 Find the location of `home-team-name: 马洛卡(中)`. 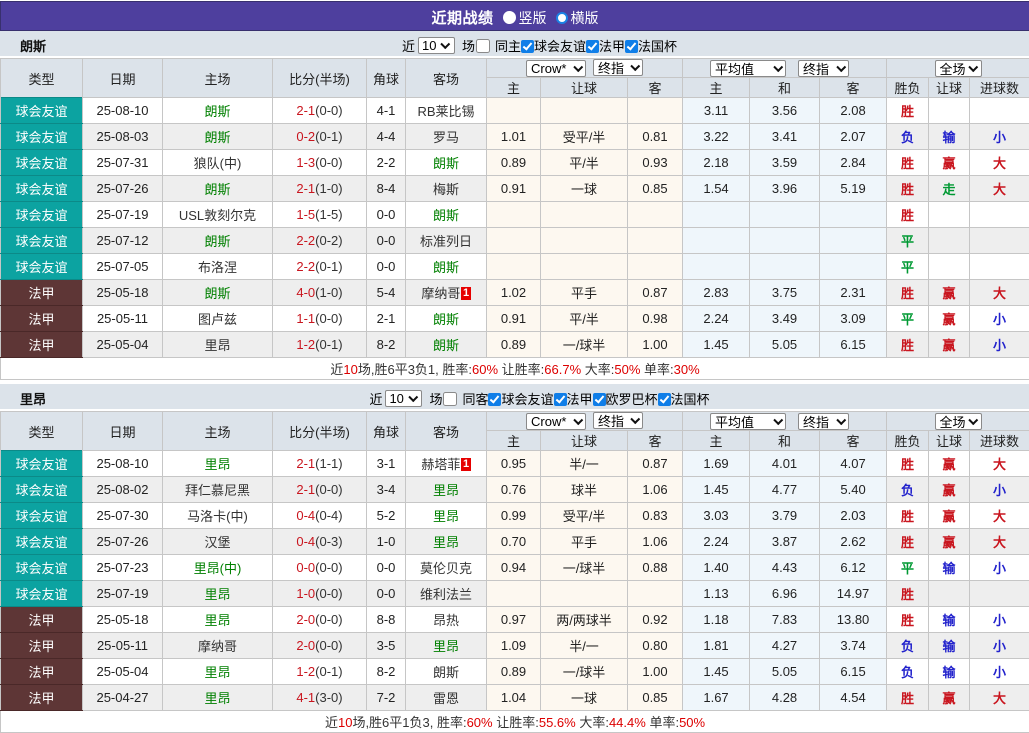

home-team-name: 马洛卡(中) is located at coordinates (217, 516).